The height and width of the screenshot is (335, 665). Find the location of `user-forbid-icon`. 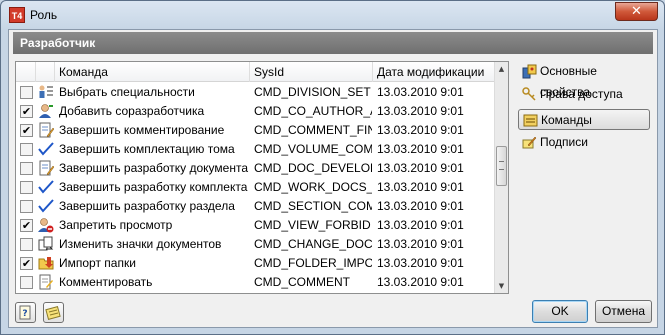

user-forbid-icon is located at coordinates (46, 225).